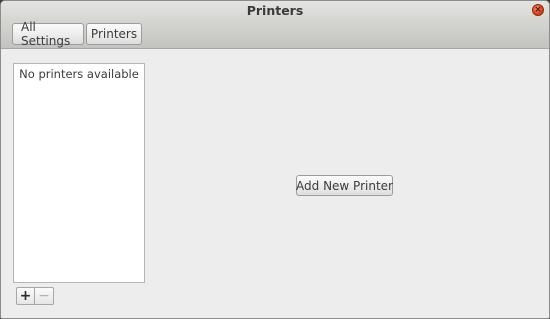 Image resolution: width=550 pixels, height=319 pixels. Describe the element at coordinates (25, 296) in the screenshot. I see `add-printer-icon-button: +` at that location.